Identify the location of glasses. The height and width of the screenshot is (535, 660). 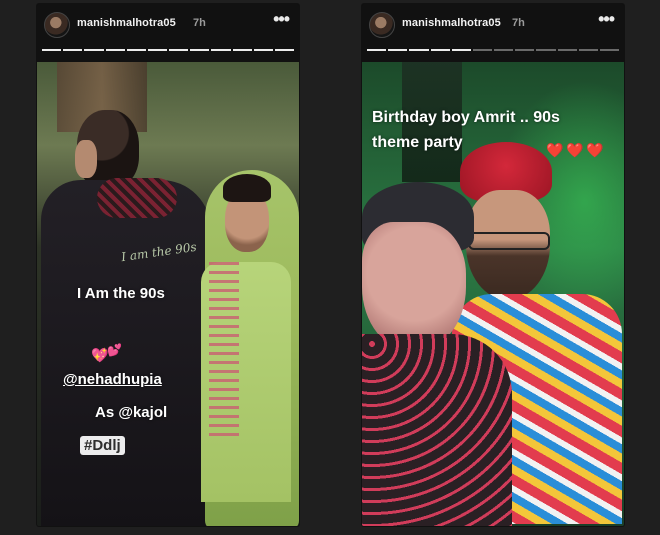
(509, 241).